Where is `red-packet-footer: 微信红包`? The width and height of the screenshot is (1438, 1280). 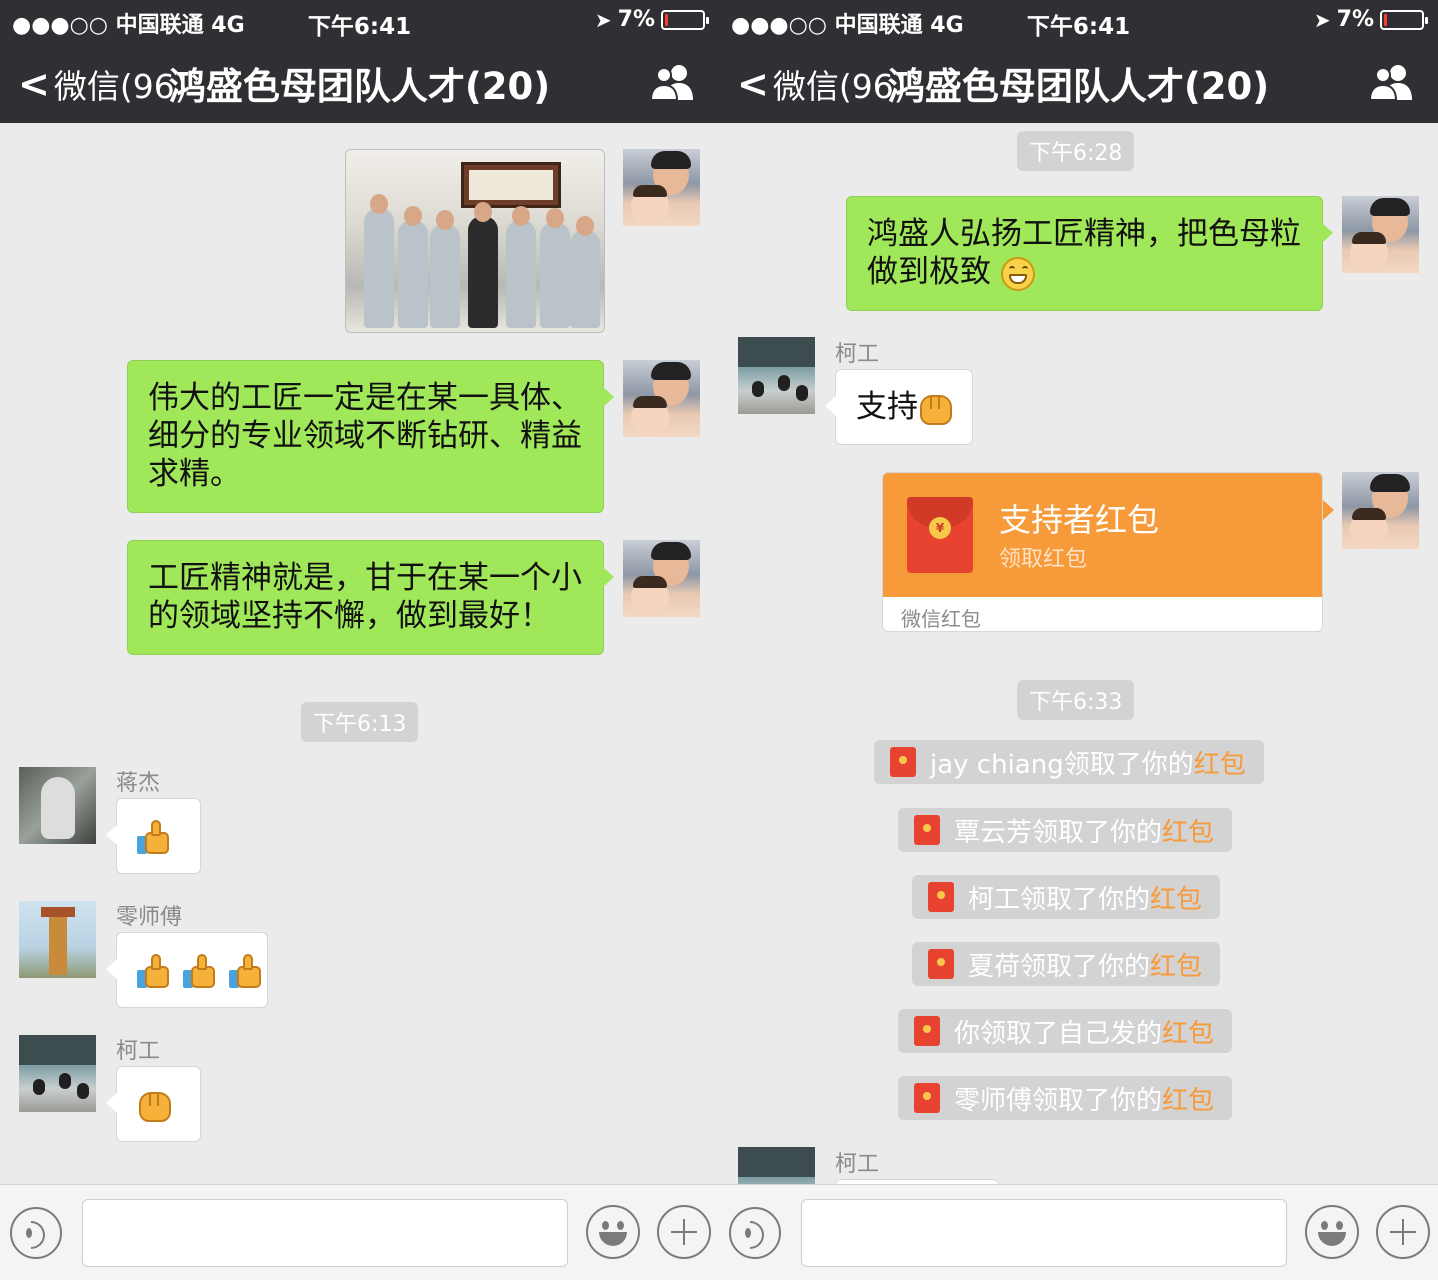 red-packet-footer: 微信红包 is located at coordinates (941, 619).